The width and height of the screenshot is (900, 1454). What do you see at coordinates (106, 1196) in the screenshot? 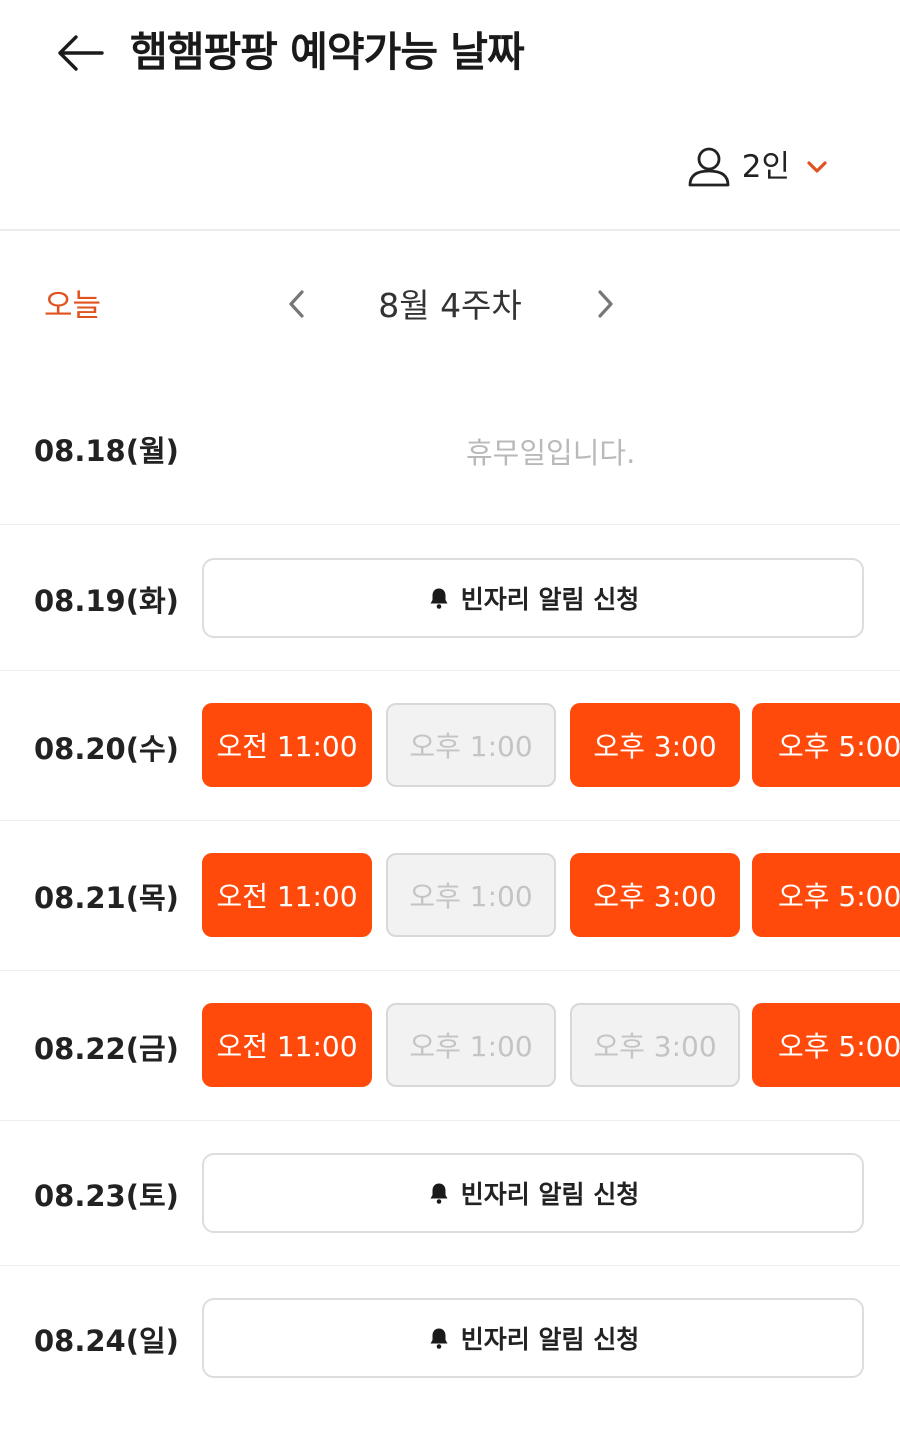
I see `day-date: 08.23(토)` at bounding box center [106, 1196].